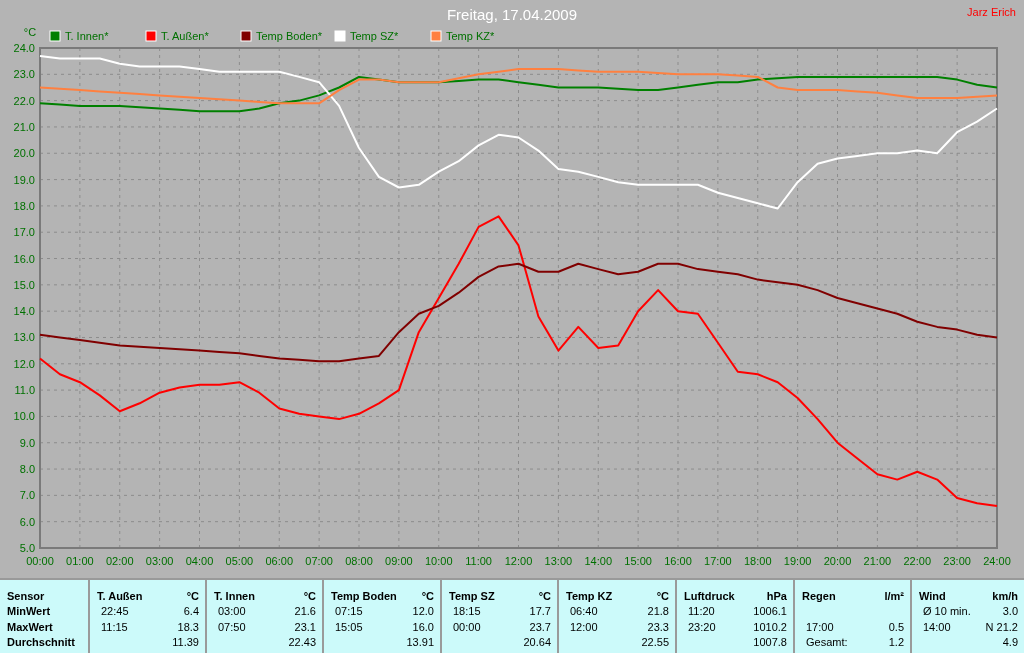  Describe the element at coordinates (348, 626) in the screenshot. I see `time-value: 15:05` at that location.